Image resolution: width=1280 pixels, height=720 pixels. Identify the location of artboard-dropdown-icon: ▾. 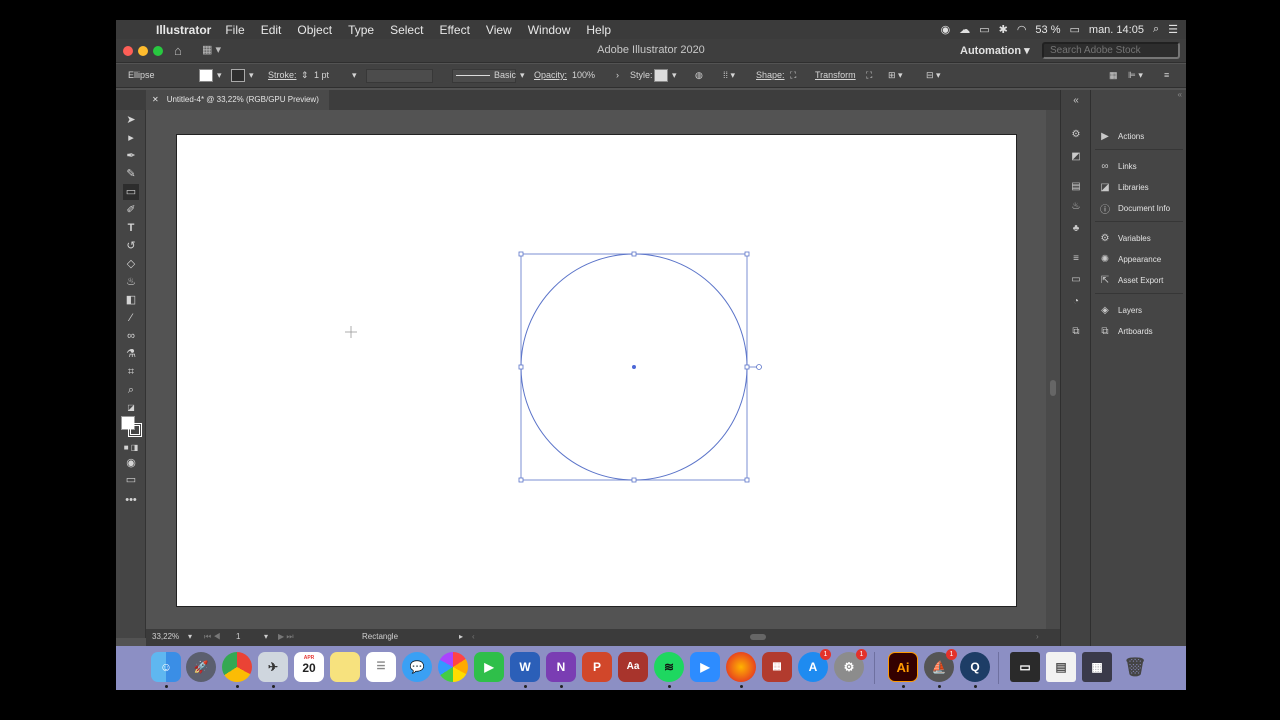
(266, 636).